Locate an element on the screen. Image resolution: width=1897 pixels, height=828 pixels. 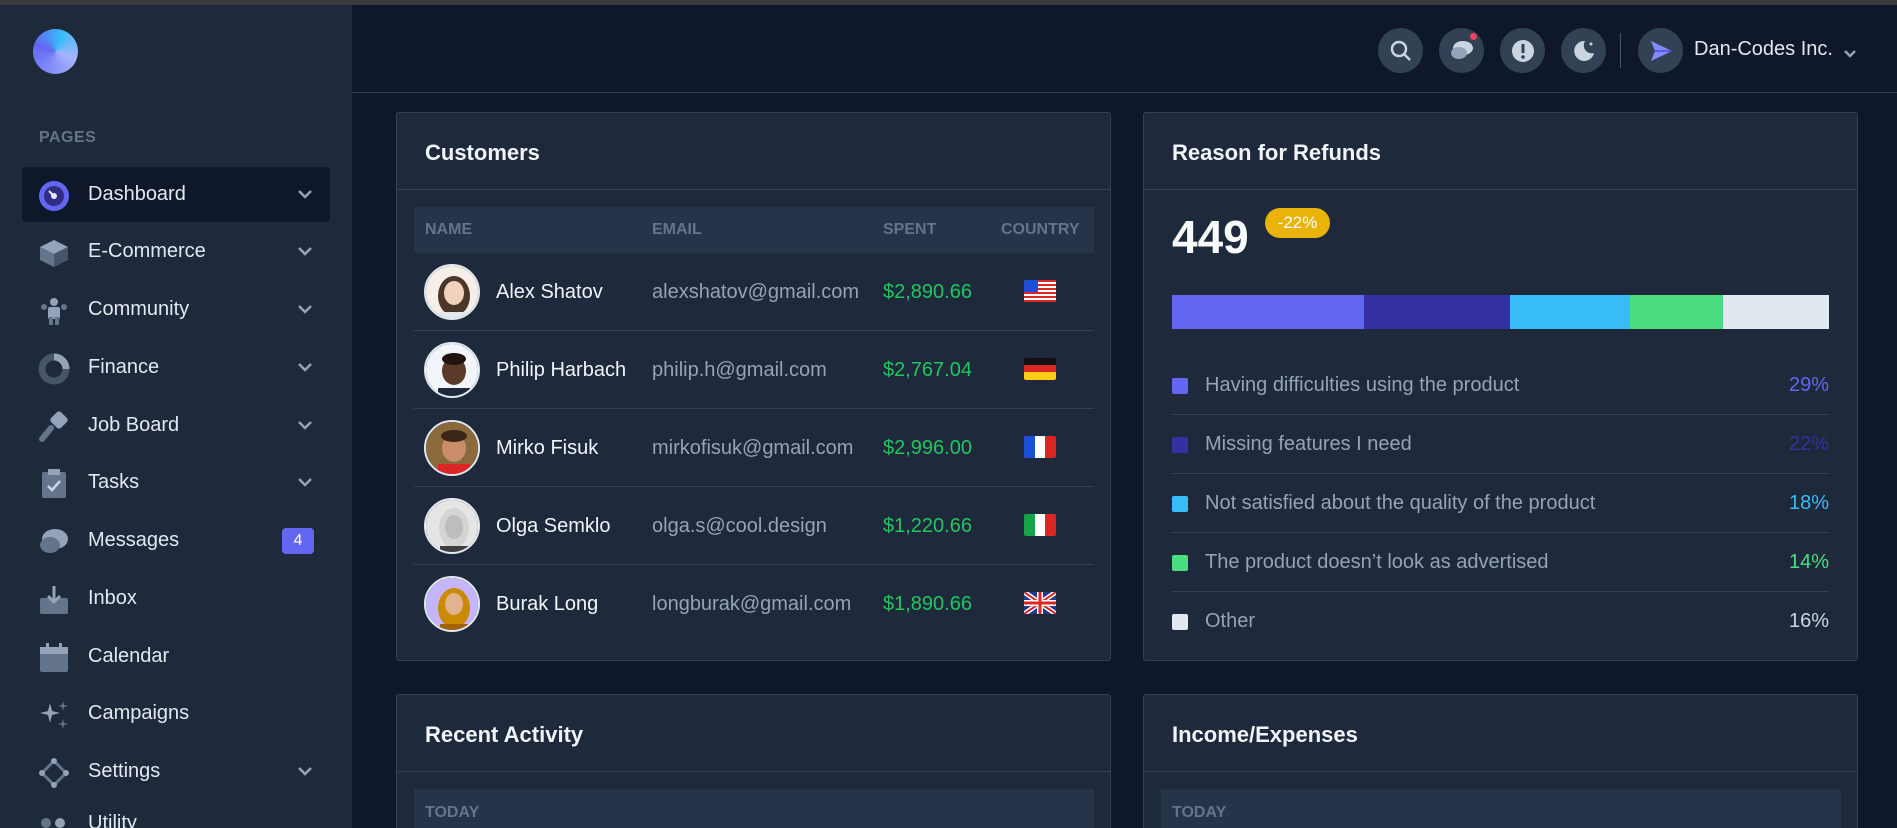
calendar-icon is located at coordinates (54, 657).